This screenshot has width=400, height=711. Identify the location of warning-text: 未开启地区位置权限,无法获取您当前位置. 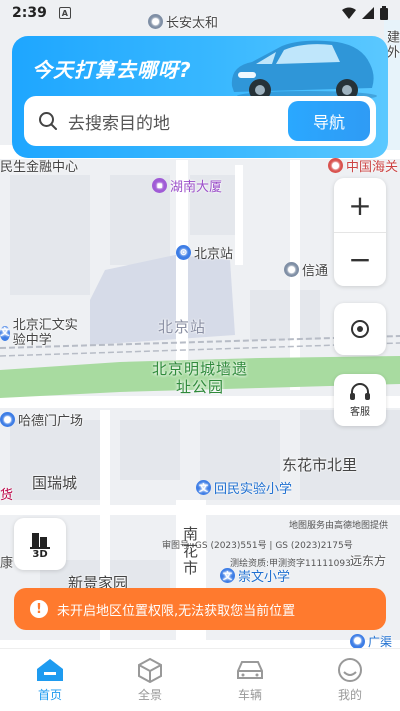
(176, 611).